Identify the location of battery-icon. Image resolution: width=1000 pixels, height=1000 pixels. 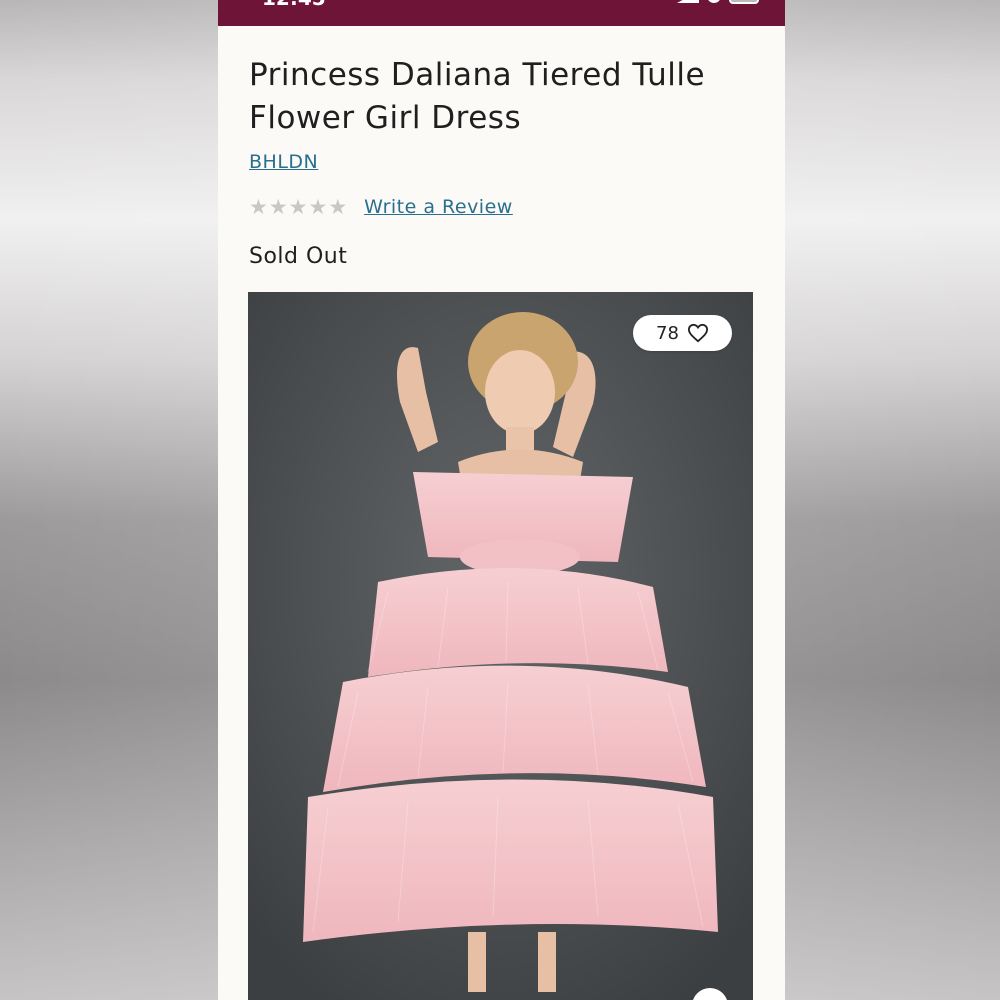
(744, 2).